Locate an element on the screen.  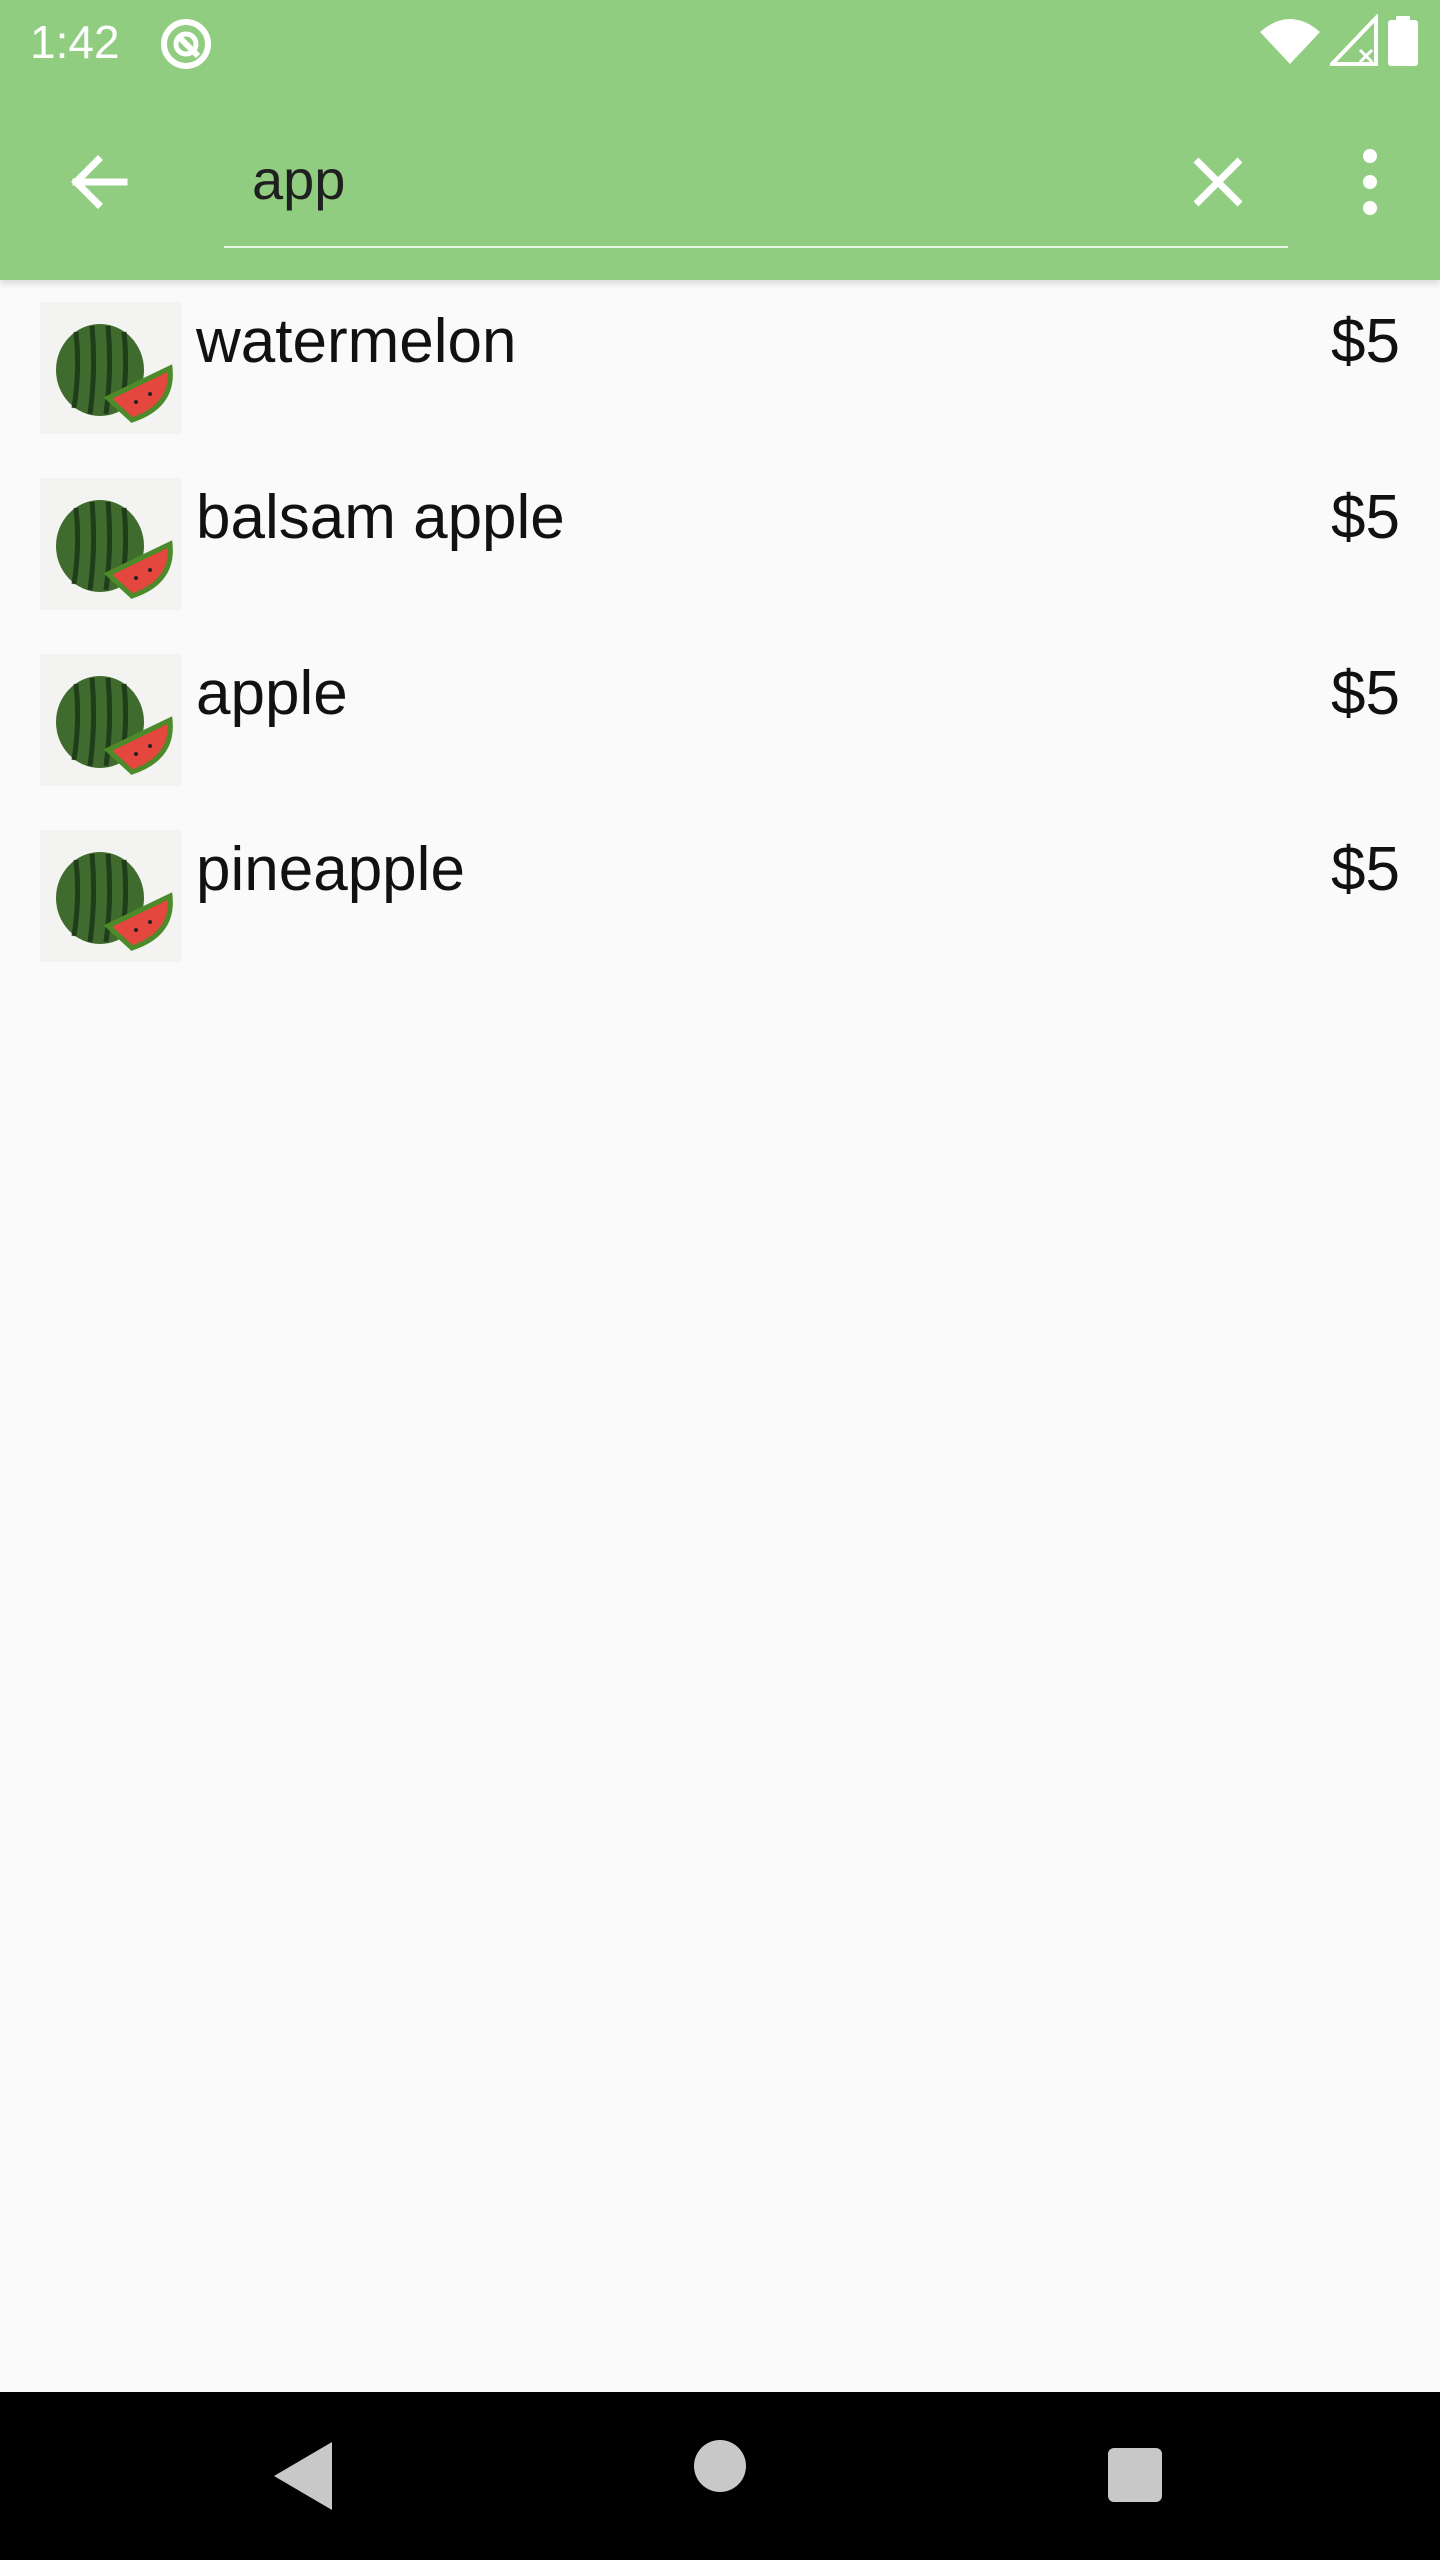
signal-no-service-icon is located at coordinates (1354, 40).